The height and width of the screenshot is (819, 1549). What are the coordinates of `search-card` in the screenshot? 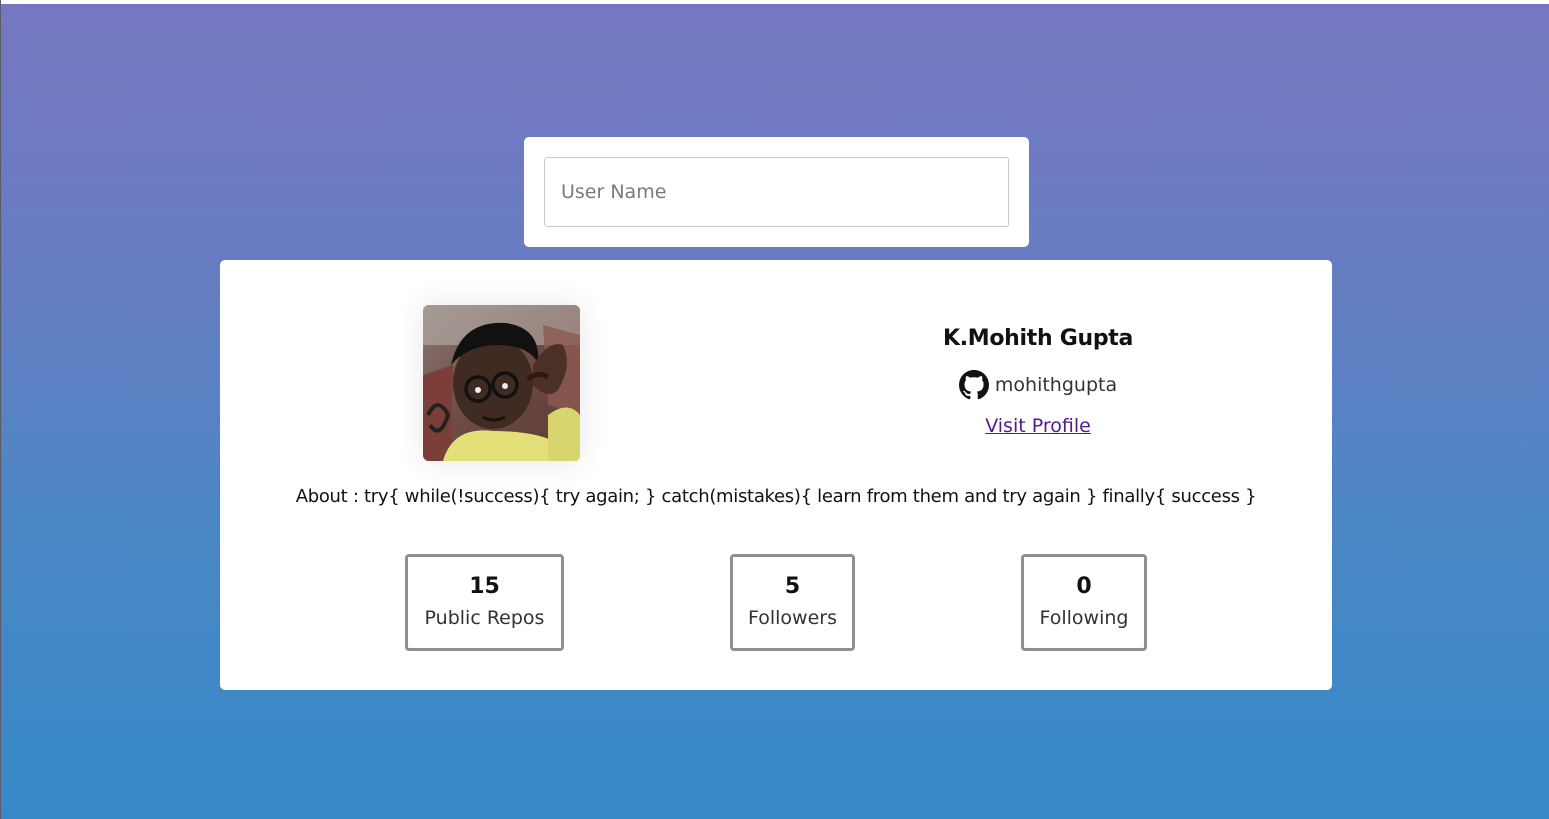 It's located at (776, 192).